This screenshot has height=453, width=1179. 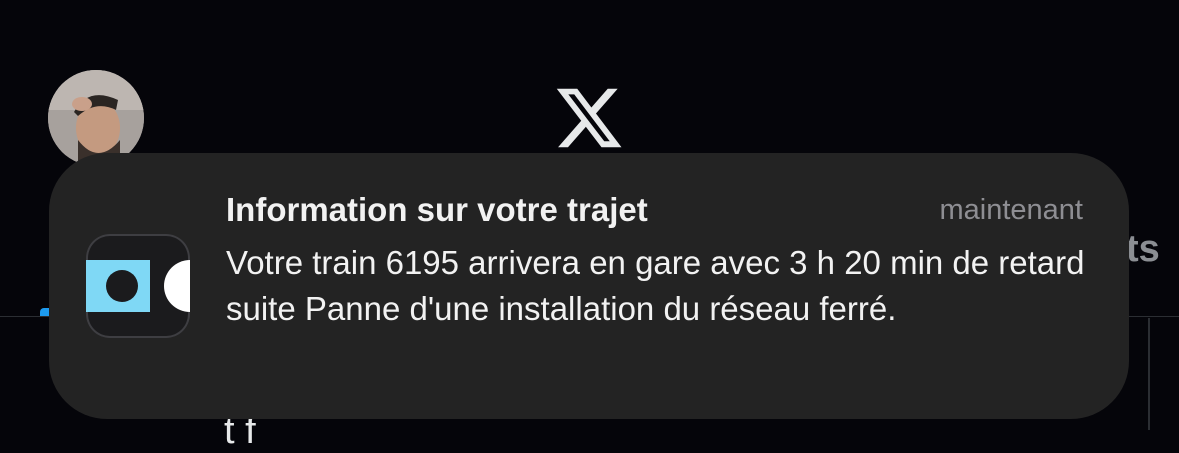 I want to click on profile-photo-icon, so click(x=96, y=118).